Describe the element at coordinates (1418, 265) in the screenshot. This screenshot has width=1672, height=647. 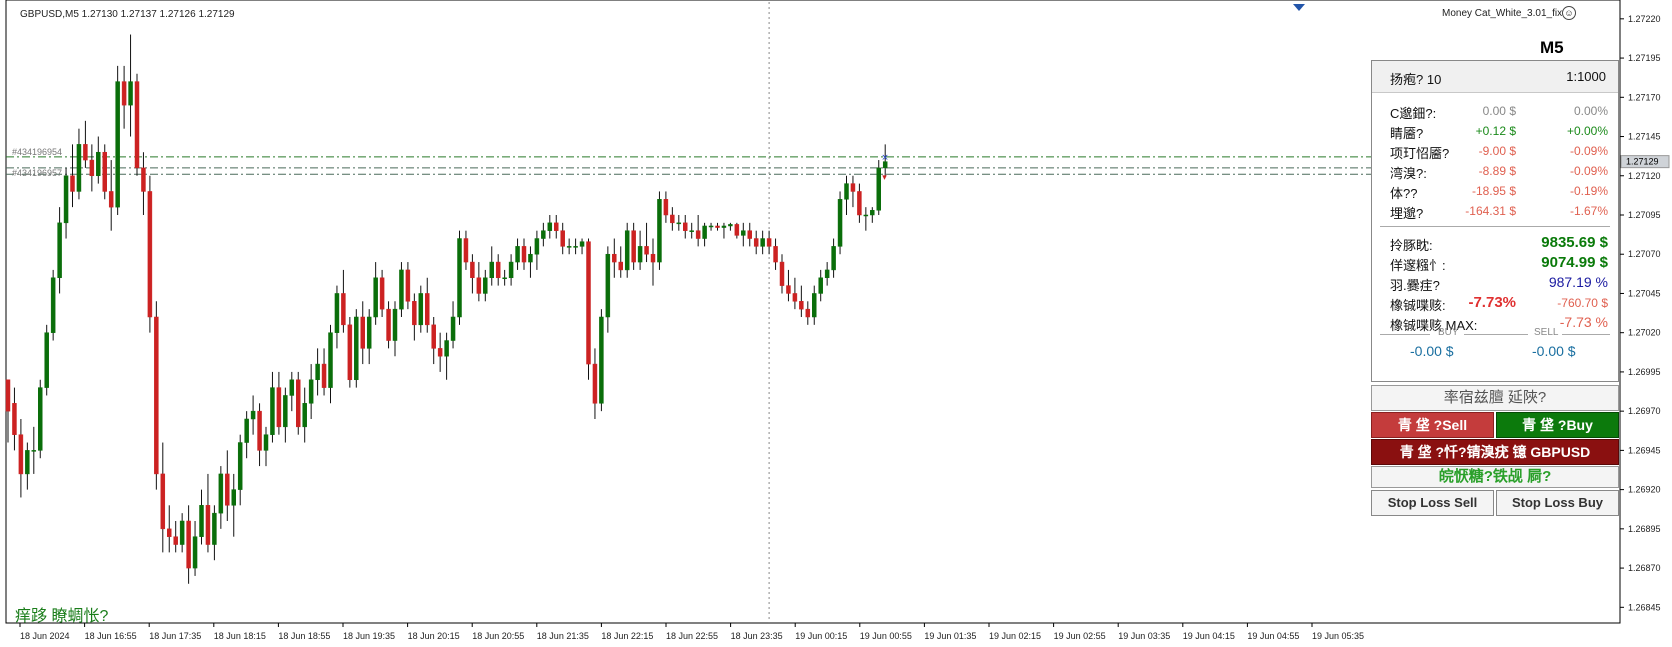
I see `equity-label: 佯邃糨忄:` at that location.